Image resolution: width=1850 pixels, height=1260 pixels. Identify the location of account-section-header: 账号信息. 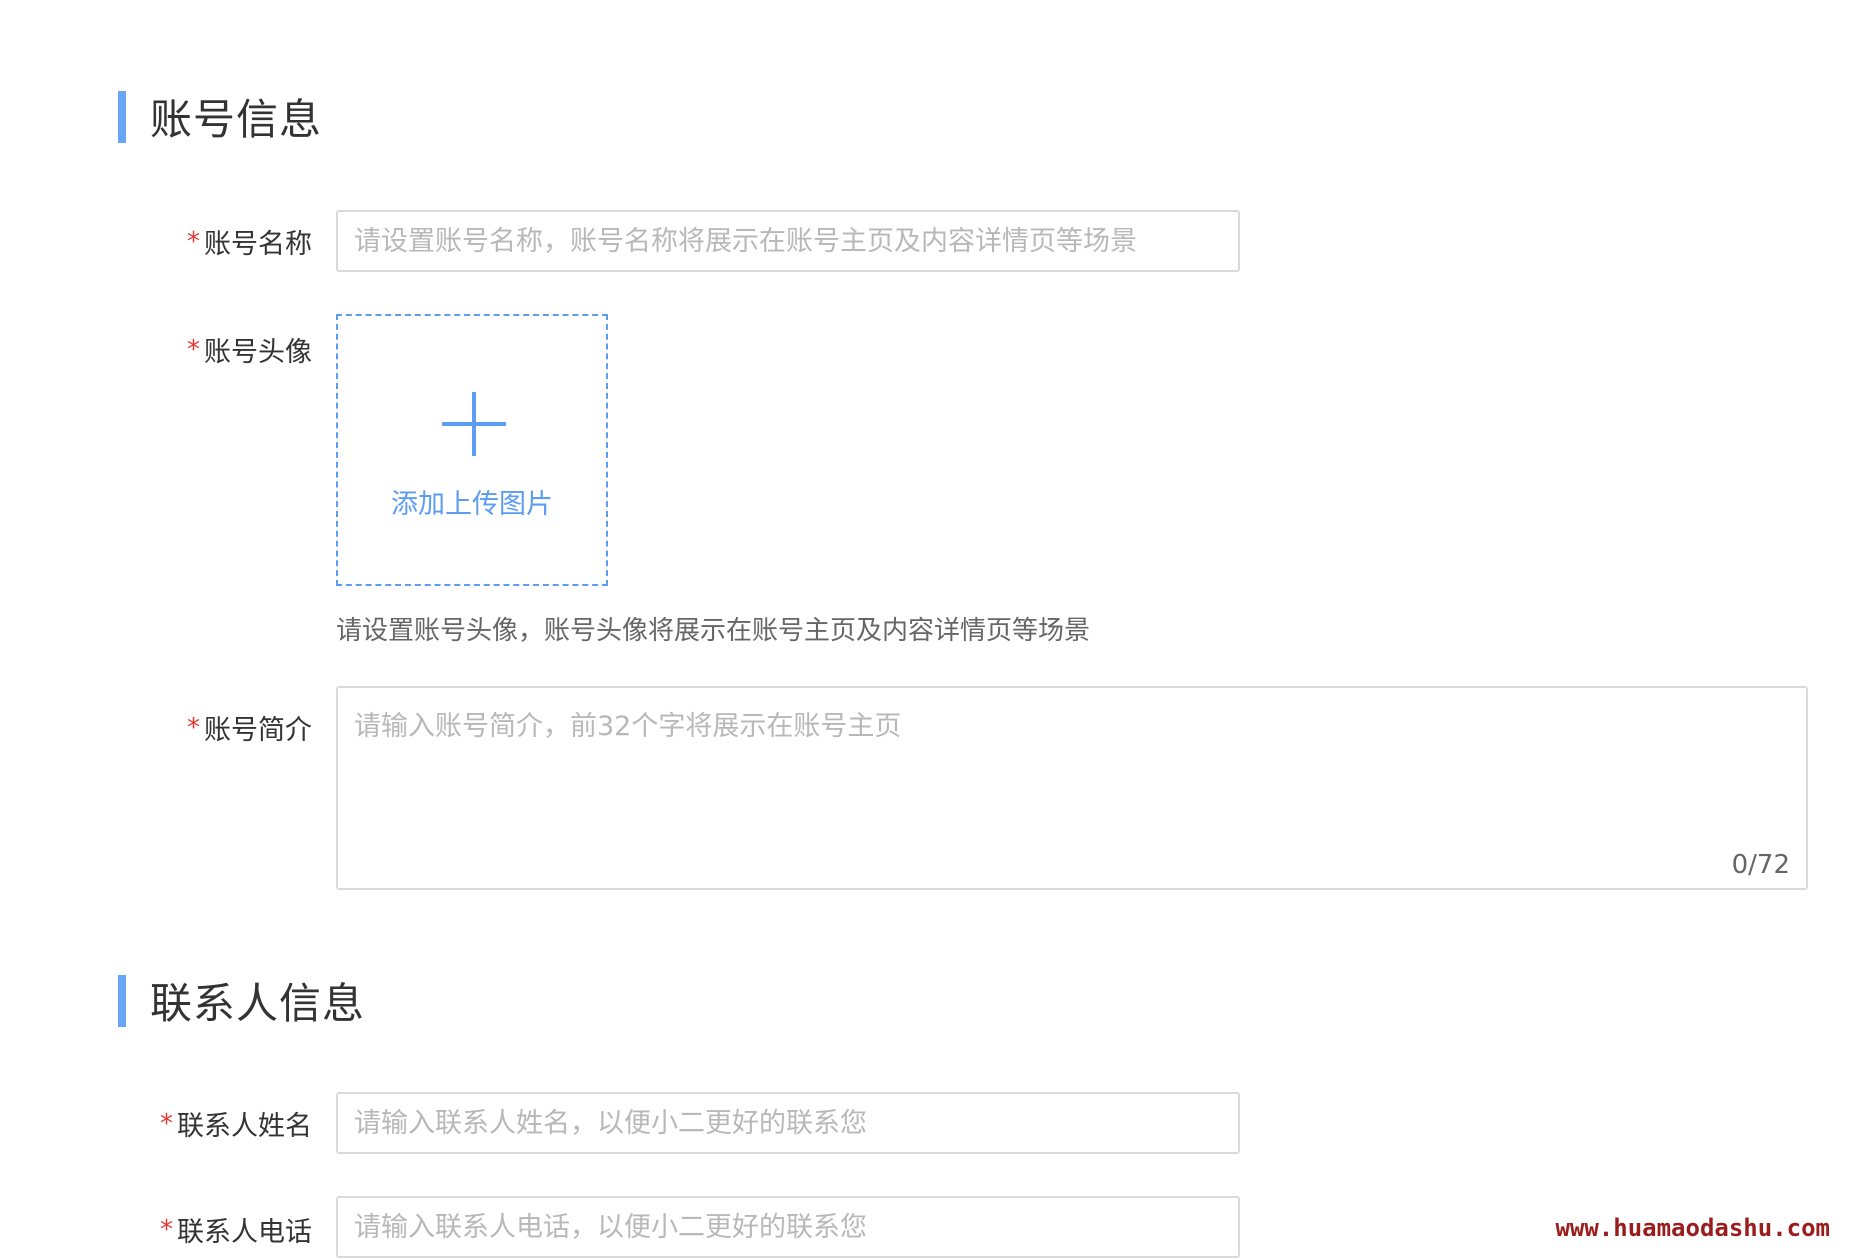
(220, 116).